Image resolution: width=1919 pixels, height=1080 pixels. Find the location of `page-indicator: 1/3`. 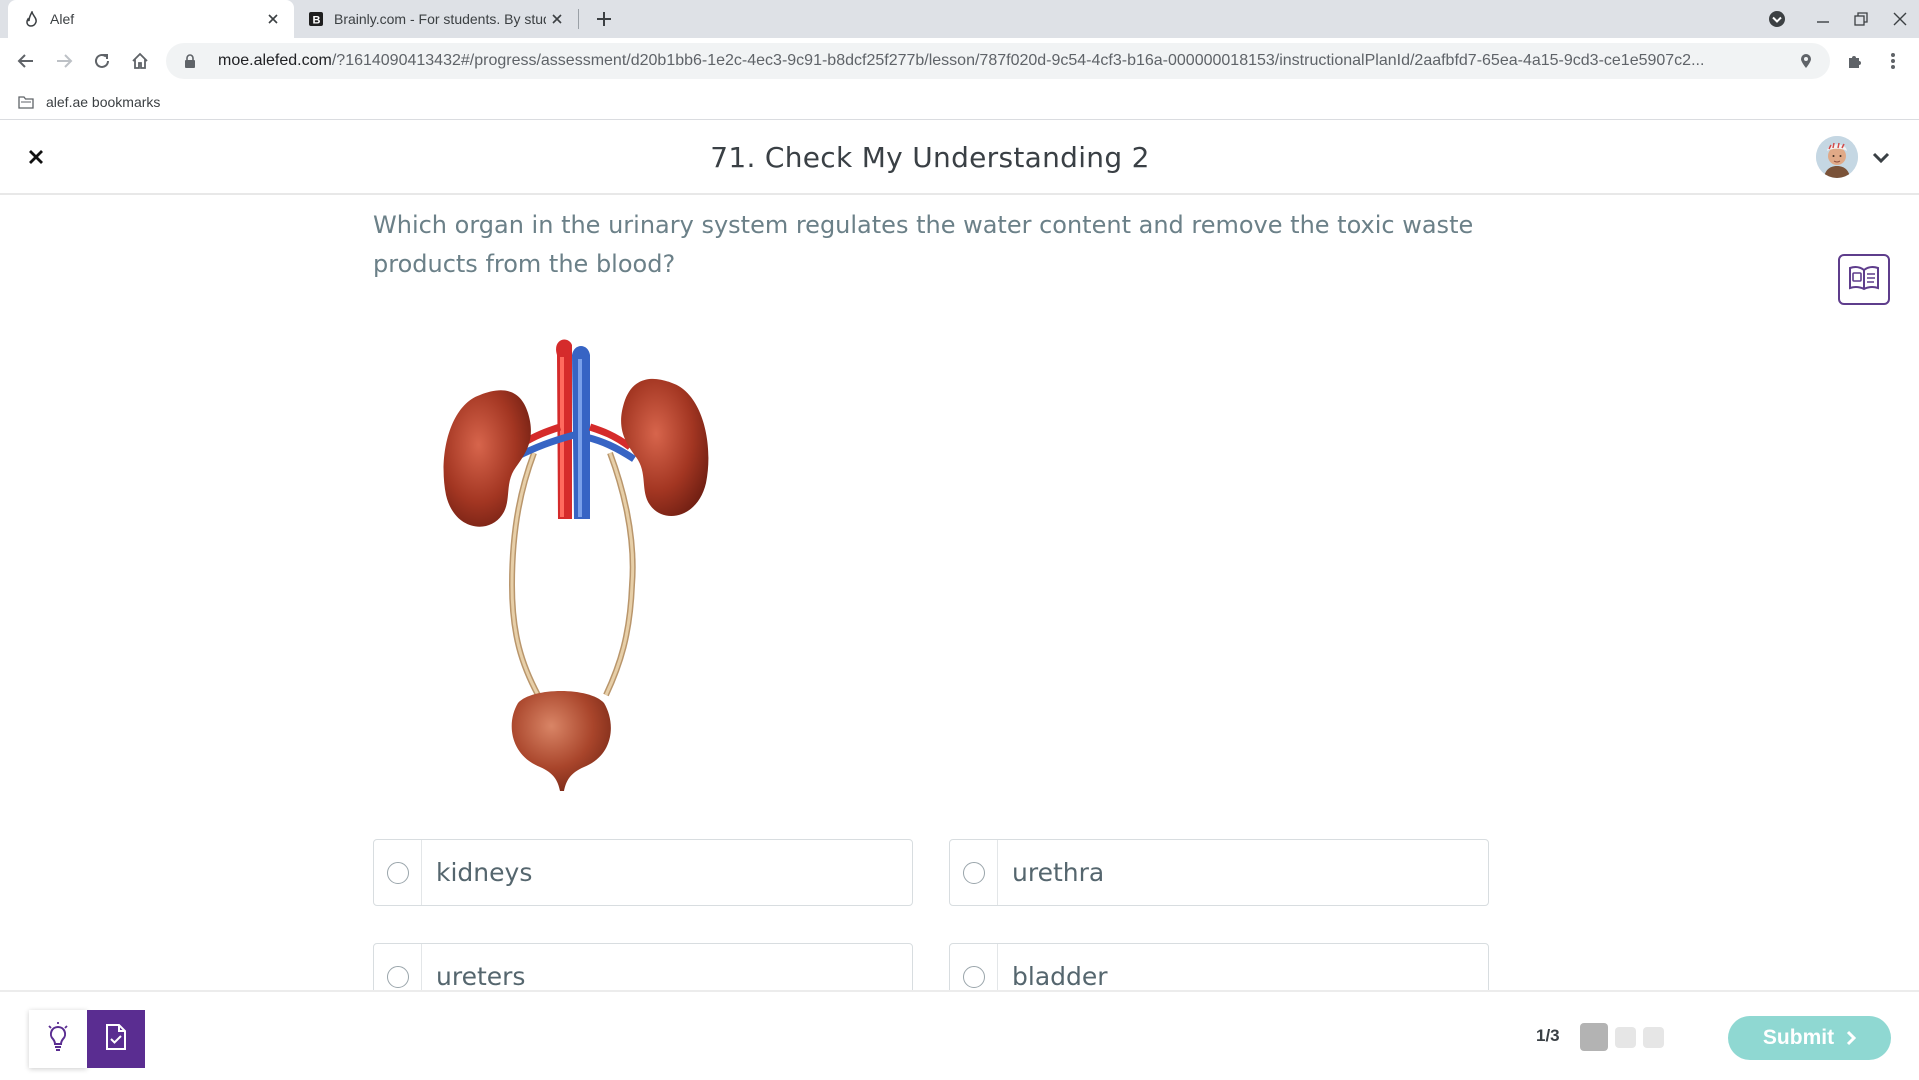

page-indicator: 1/3 is located at coordinates (1548, 1035).